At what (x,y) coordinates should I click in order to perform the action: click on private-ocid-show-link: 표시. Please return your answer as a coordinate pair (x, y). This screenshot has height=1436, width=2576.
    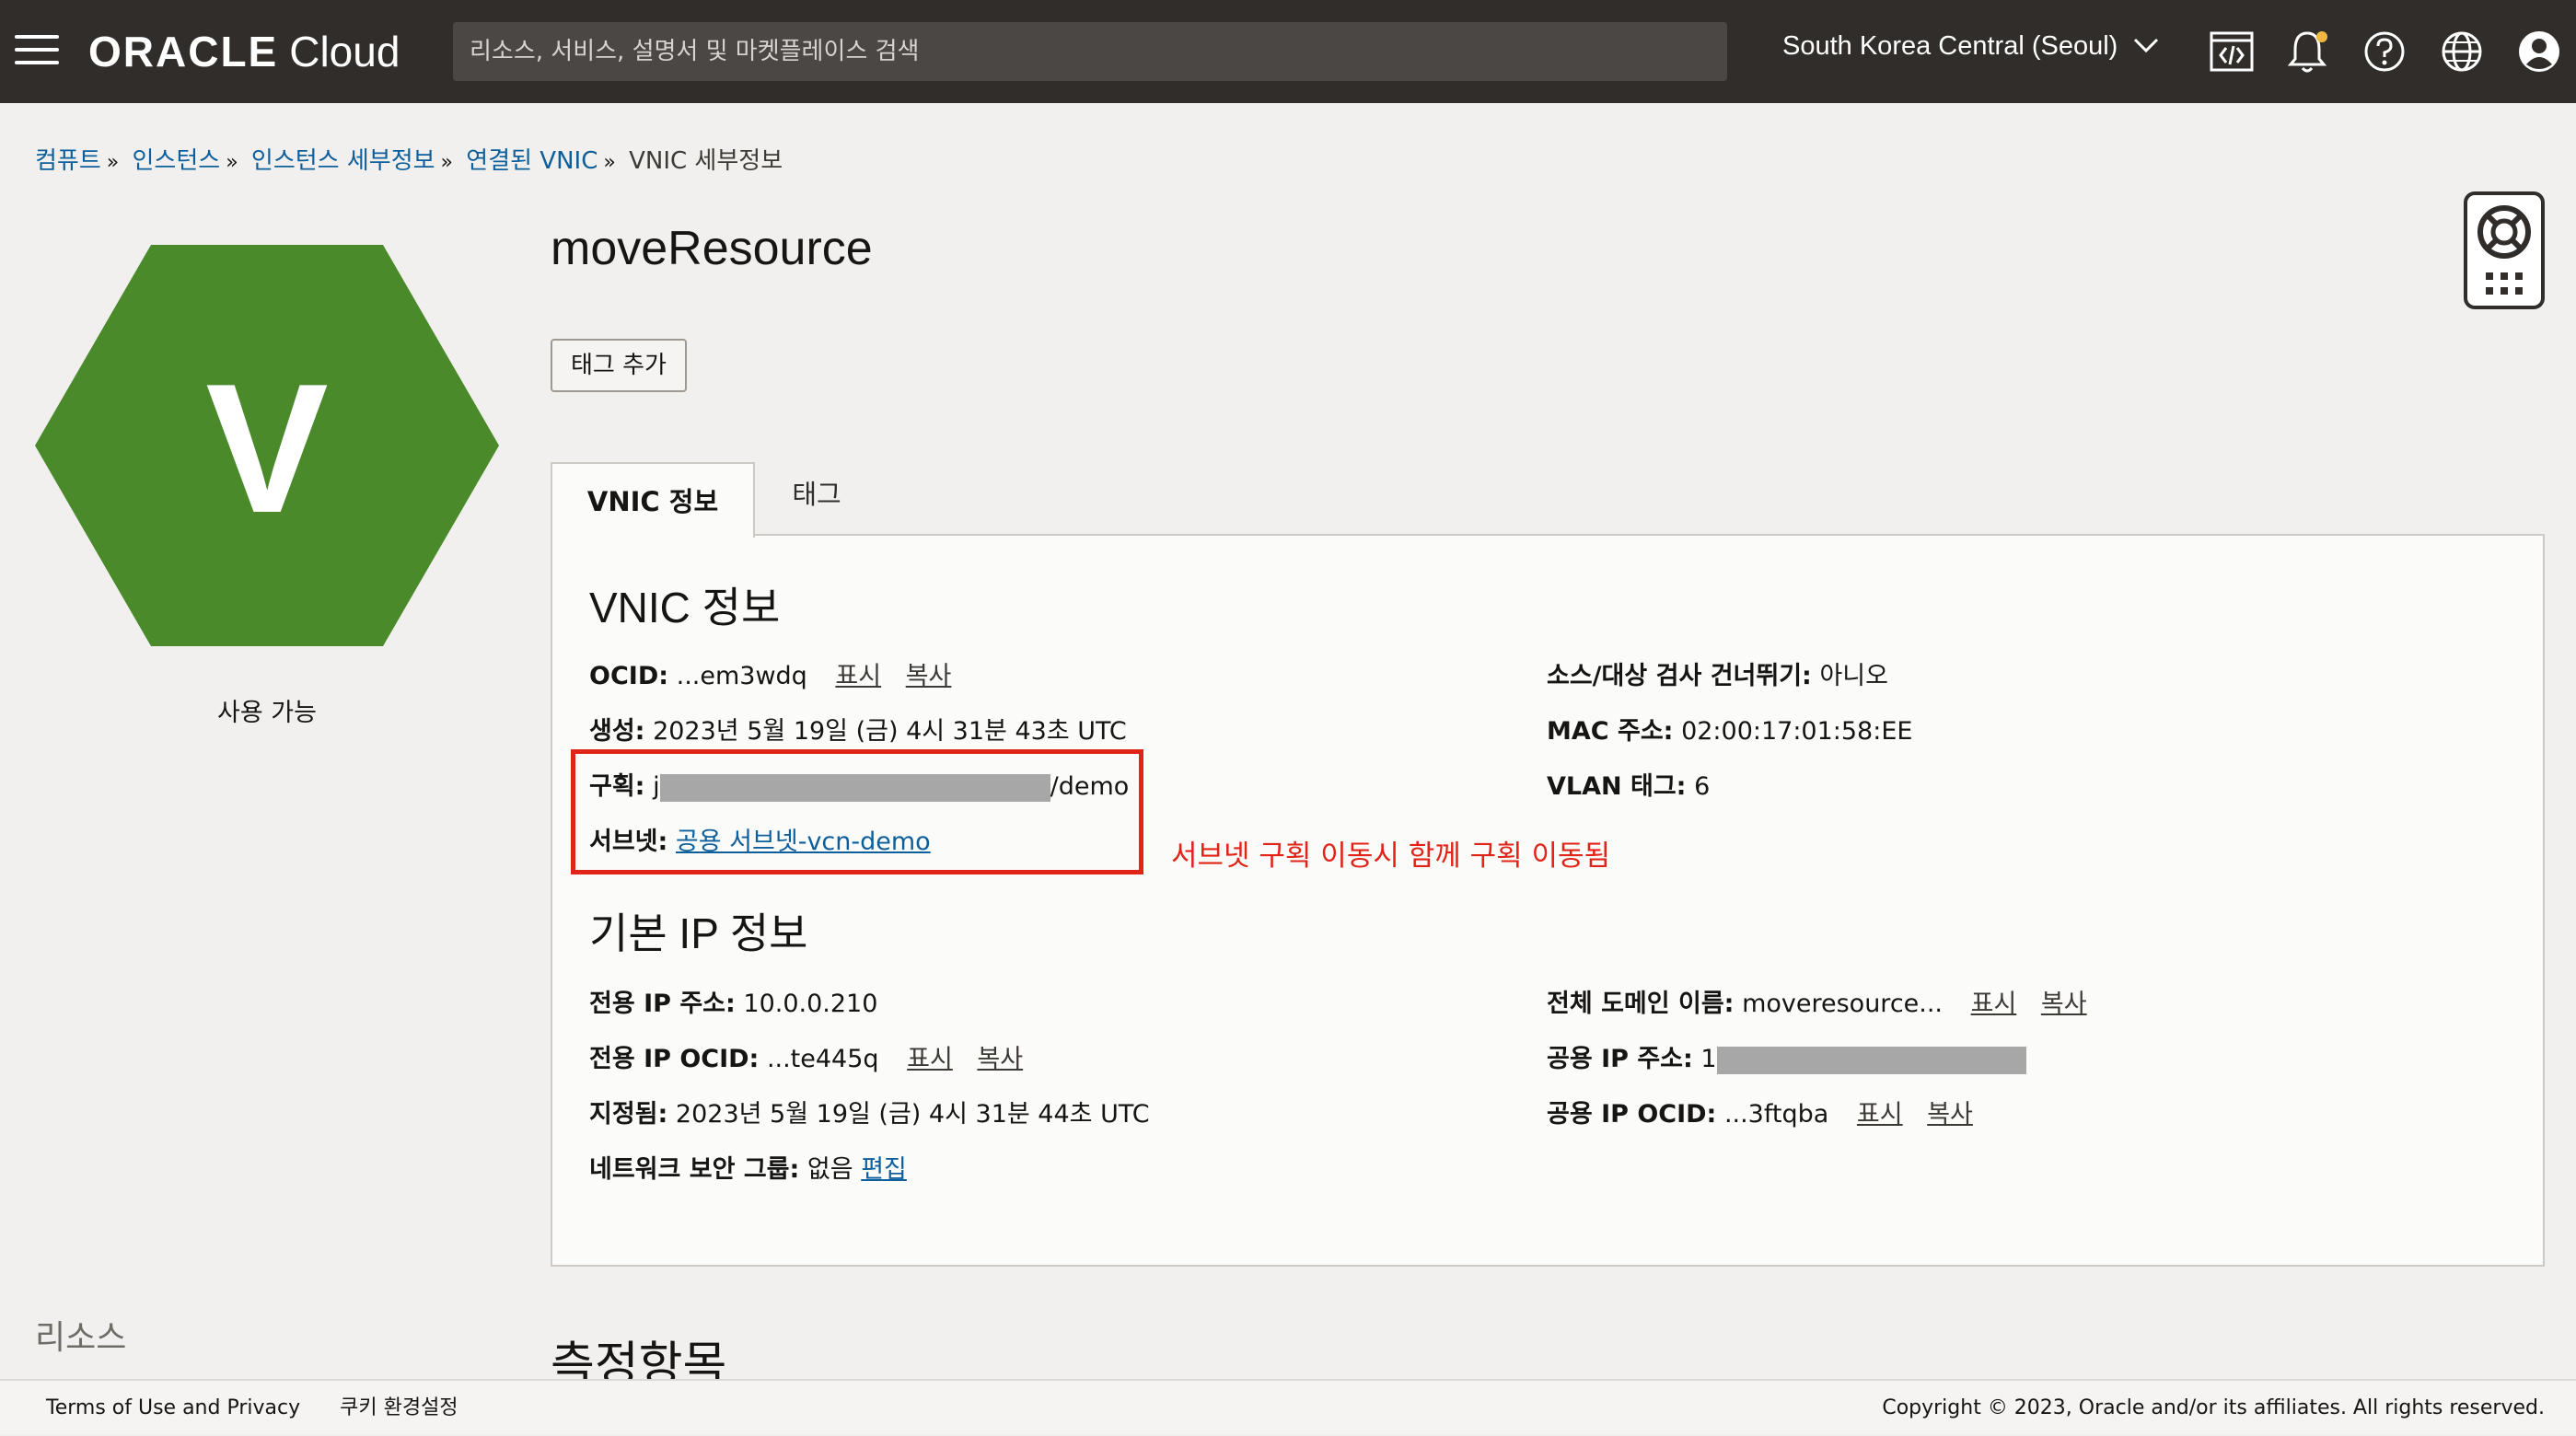
    Looking at the image, I should click on (930, 1059).